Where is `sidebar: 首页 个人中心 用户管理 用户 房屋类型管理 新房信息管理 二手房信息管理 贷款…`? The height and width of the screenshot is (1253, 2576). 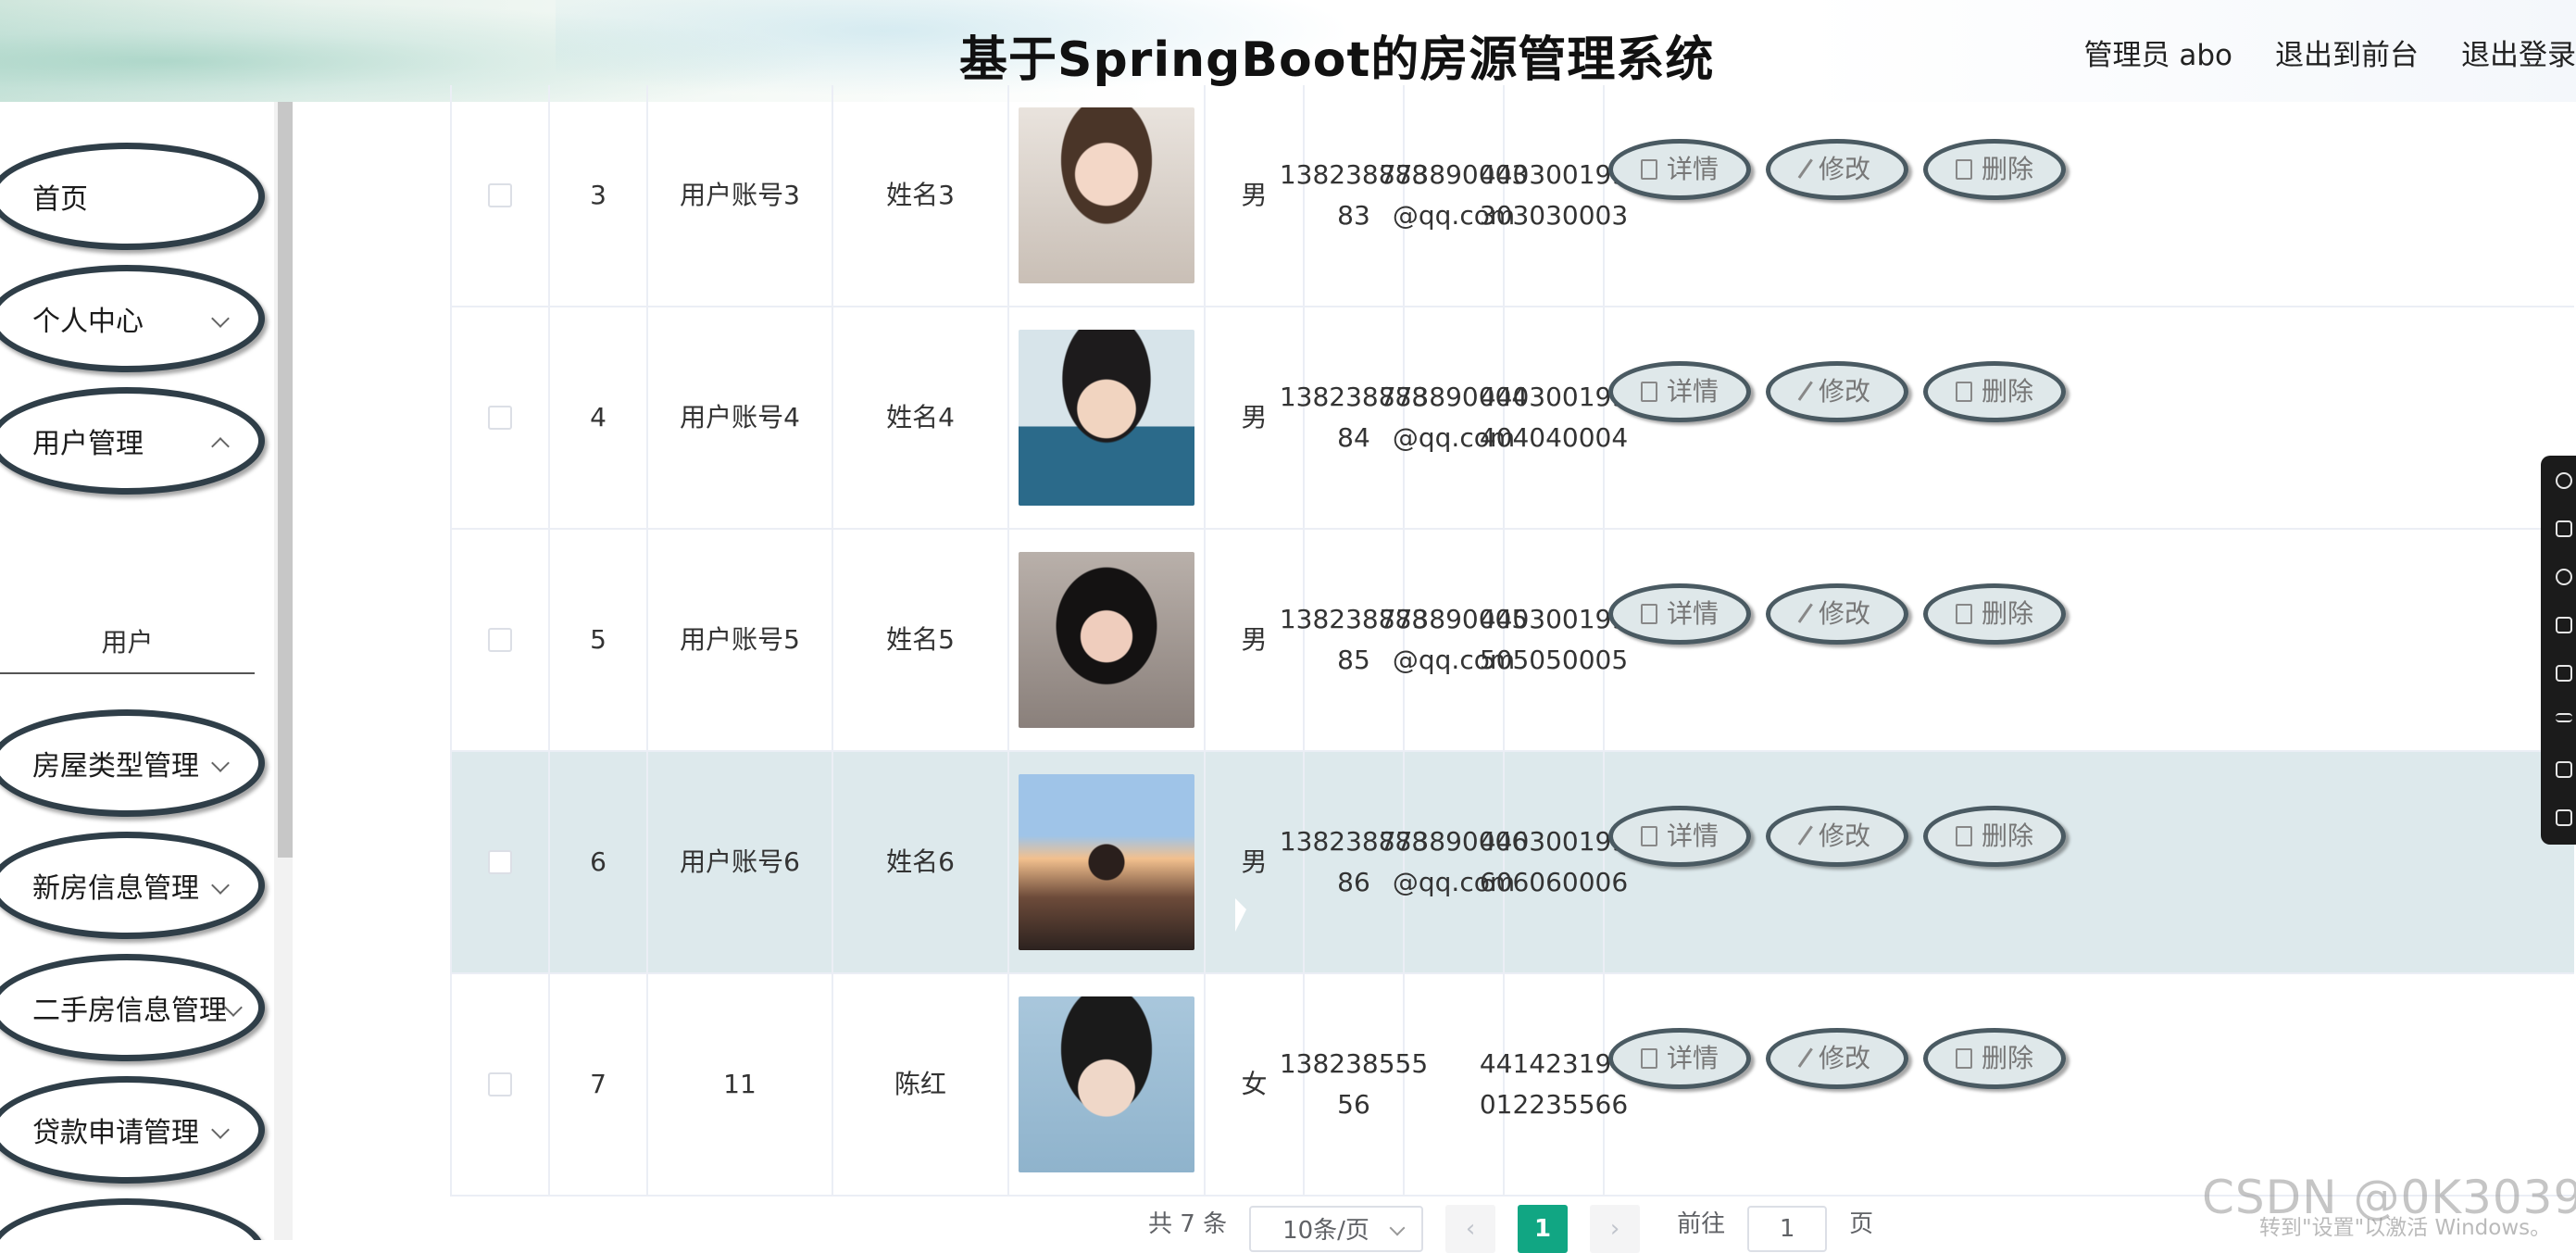
sidebar: 首页 个人中心 用户管理 用户 房屋类型管理 新房信息管理 二手房信息管理 贷款… is located at coordinates (139, 671).